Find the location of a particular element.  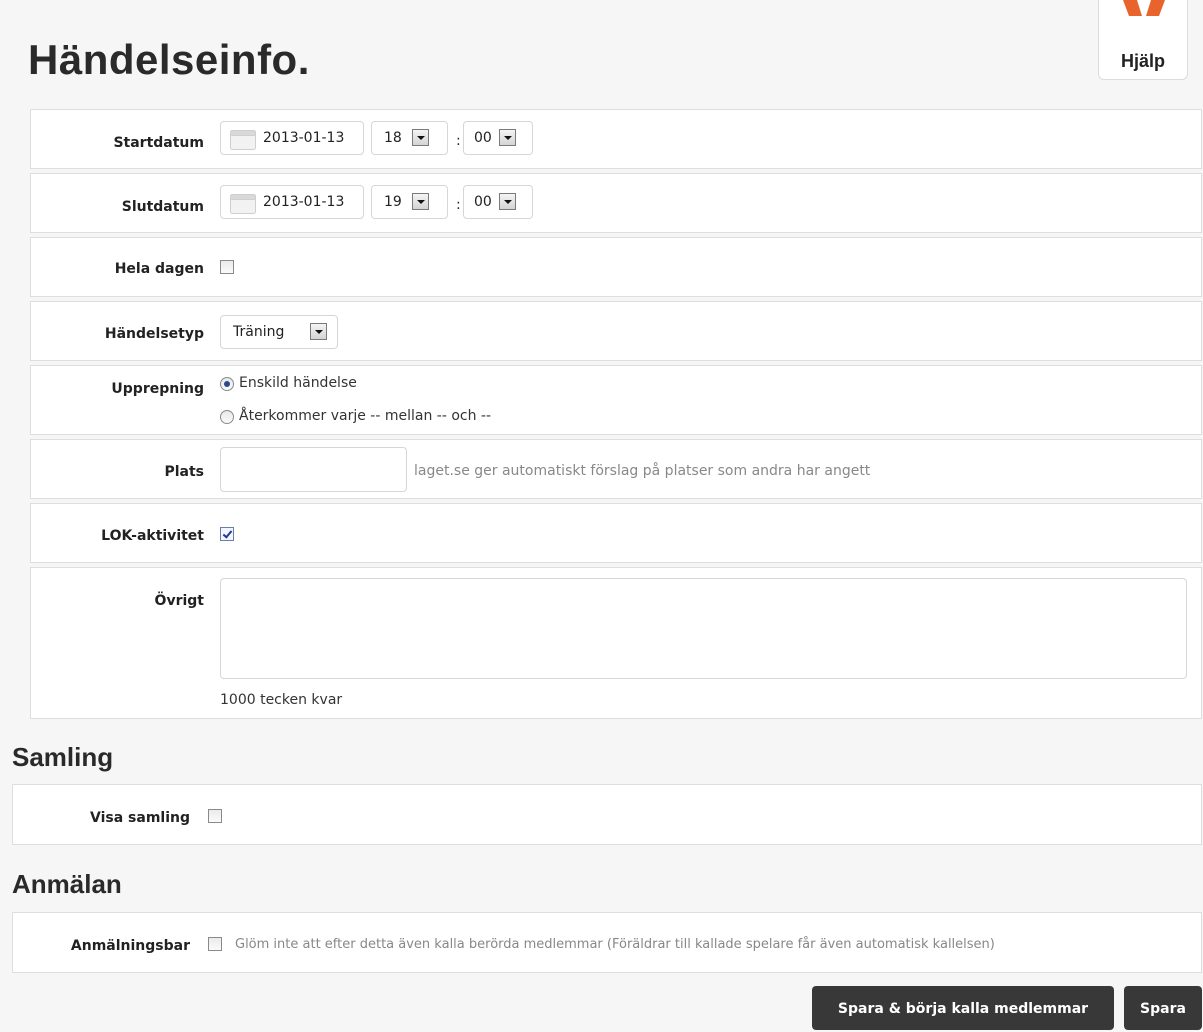

lok-label: LOK-aktivitet is located at coordinates (152, 536).